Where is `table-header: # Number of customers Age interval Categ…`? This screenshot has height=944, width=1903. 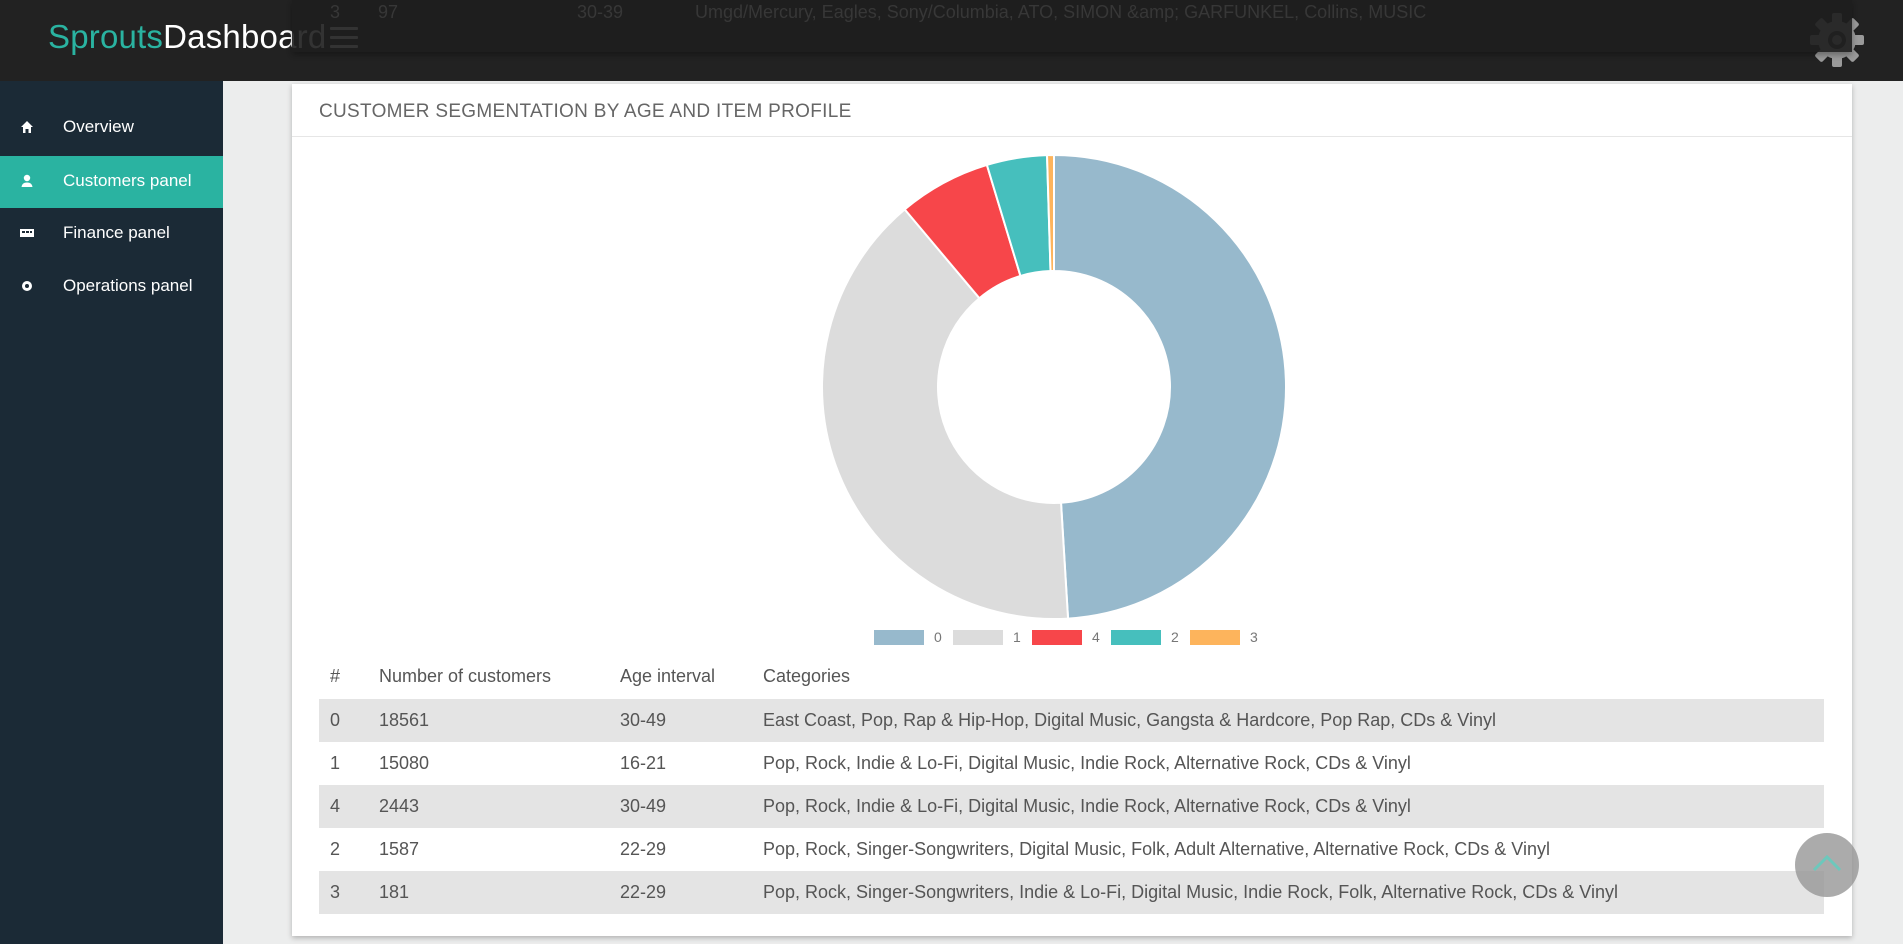
table-header: # Number of customers Age interval Categ… is located at coordinates (1071, 676).